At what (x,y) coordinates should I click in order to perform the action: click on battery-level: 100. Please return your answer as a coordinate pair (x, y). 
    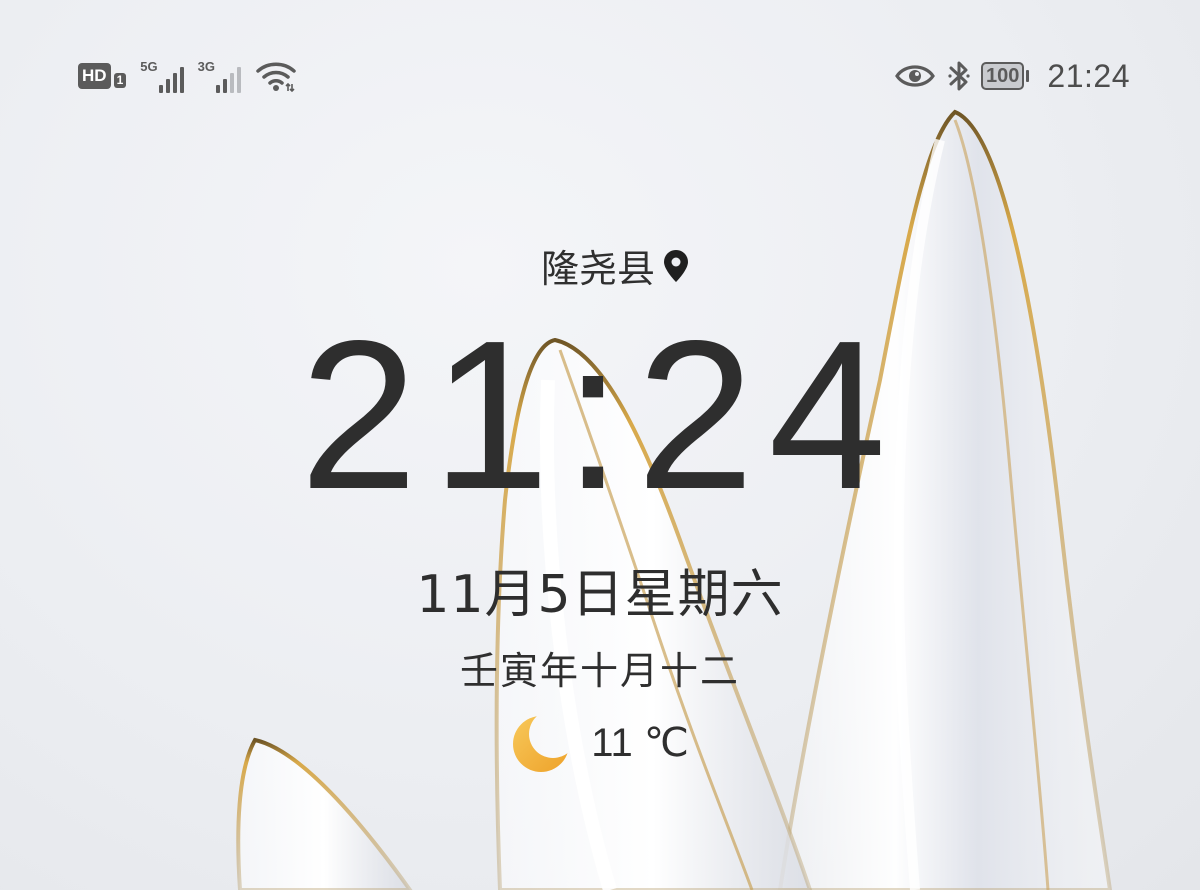
    Looking at the image, I should click on (1003, 76).